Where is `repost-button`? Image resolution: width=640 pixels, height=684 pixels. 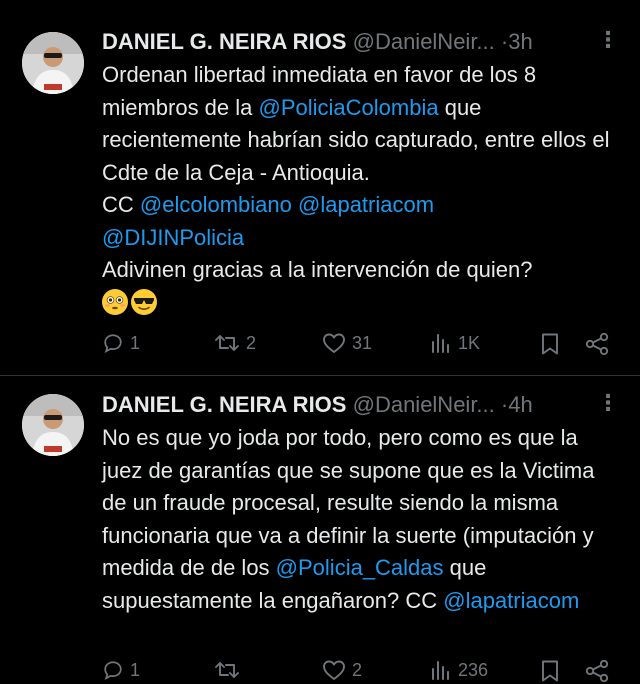 repost-button is located at coordinates (230, 670).